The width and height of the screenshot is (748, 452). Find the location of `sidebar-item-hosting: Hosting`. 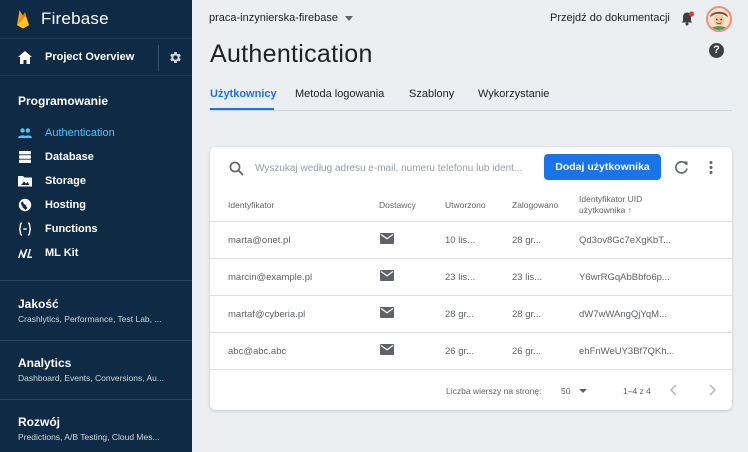

sidebar-item-hosting: Hosting is located at coordinates (96, 205).